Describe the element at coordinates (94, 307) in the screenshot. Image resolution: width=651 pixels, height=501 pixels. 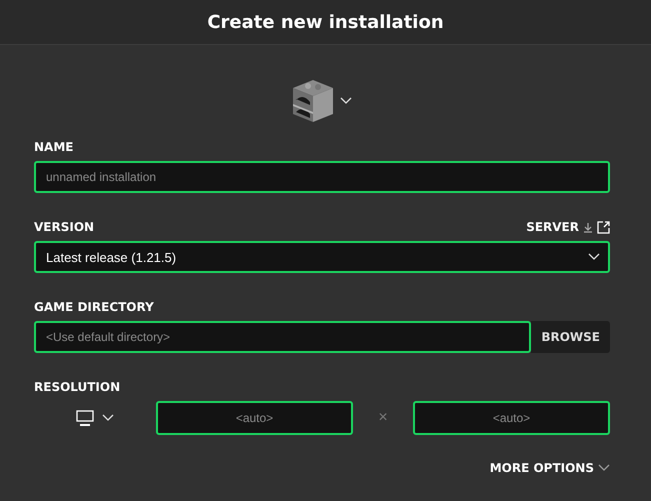
I see `field-label: GAME DIRECTORY` at that location.